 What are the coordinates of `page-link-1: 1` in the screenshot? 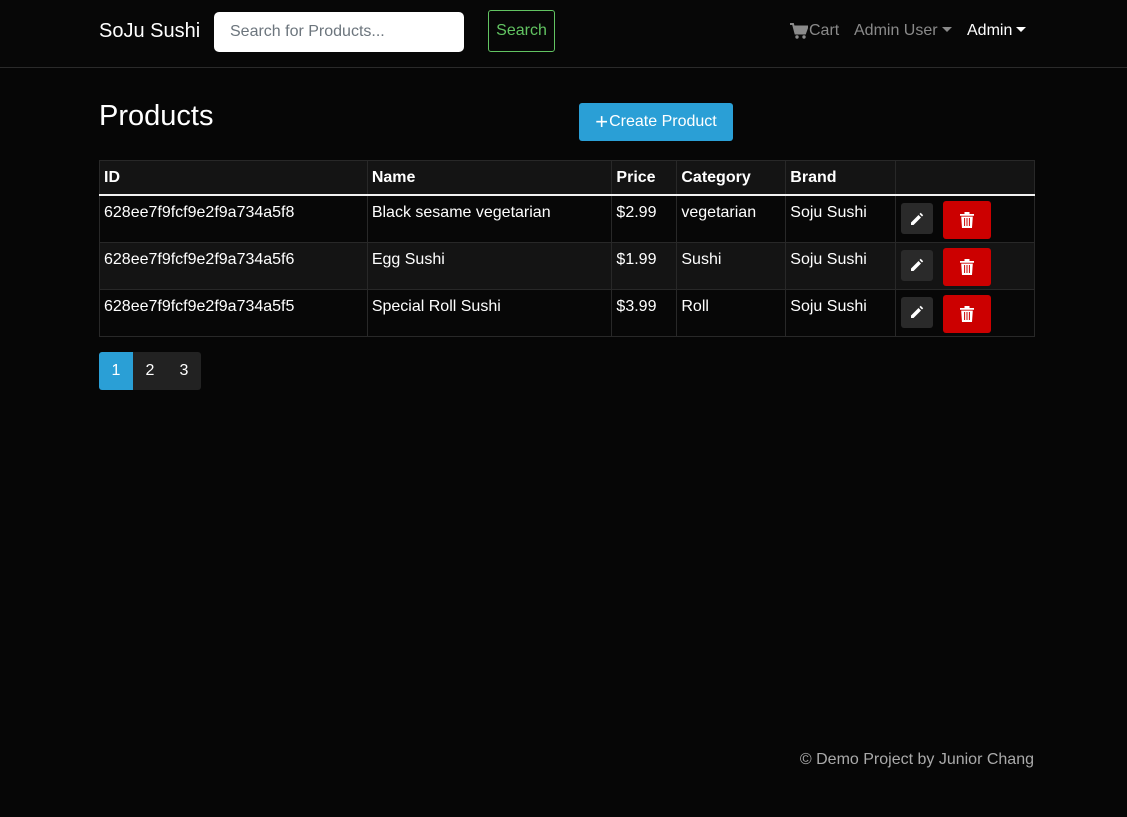 It's located at (116, 371).